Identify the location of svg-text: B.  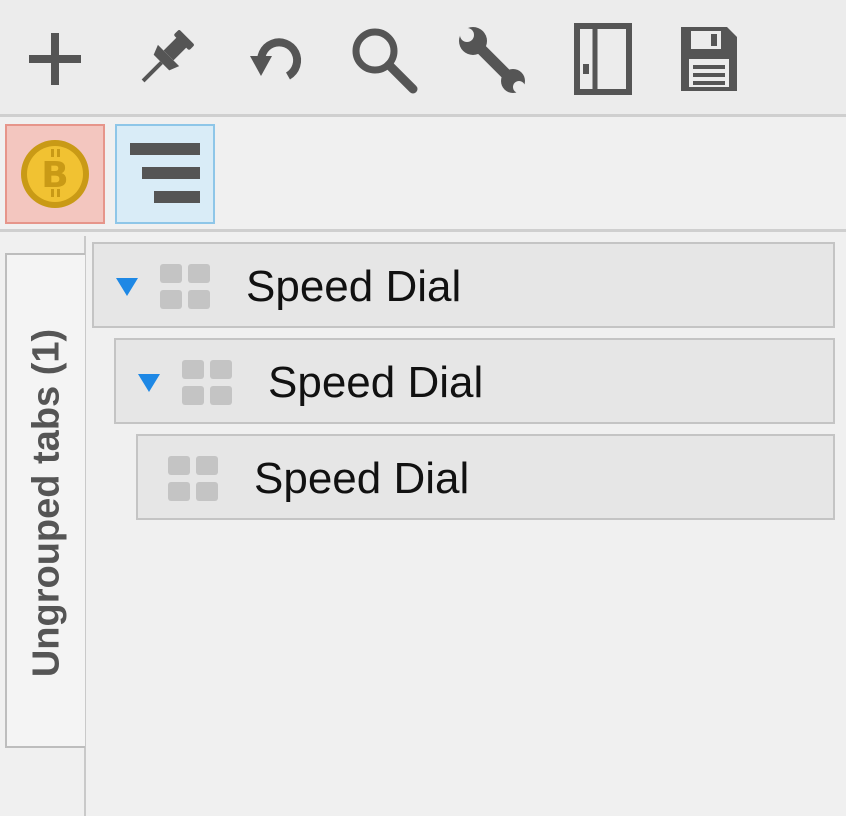
(54, 175).